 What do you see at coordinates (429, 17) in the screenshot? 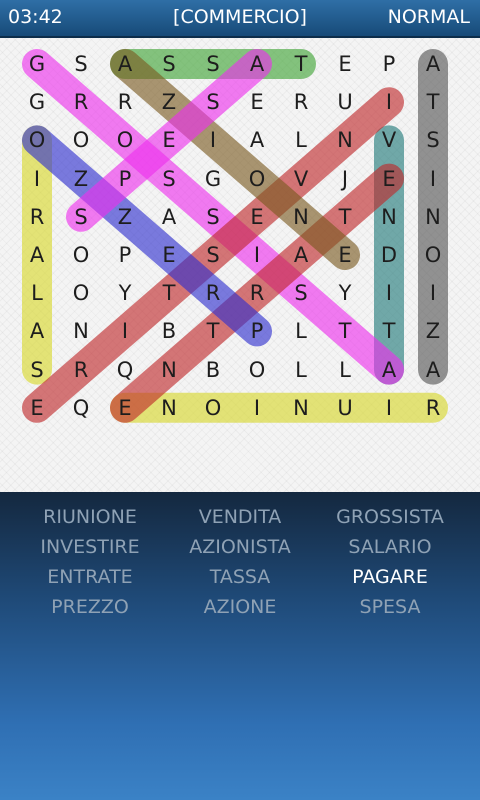
I see `difficulty-mode: NORMAL` at bounding box center [429, 17].